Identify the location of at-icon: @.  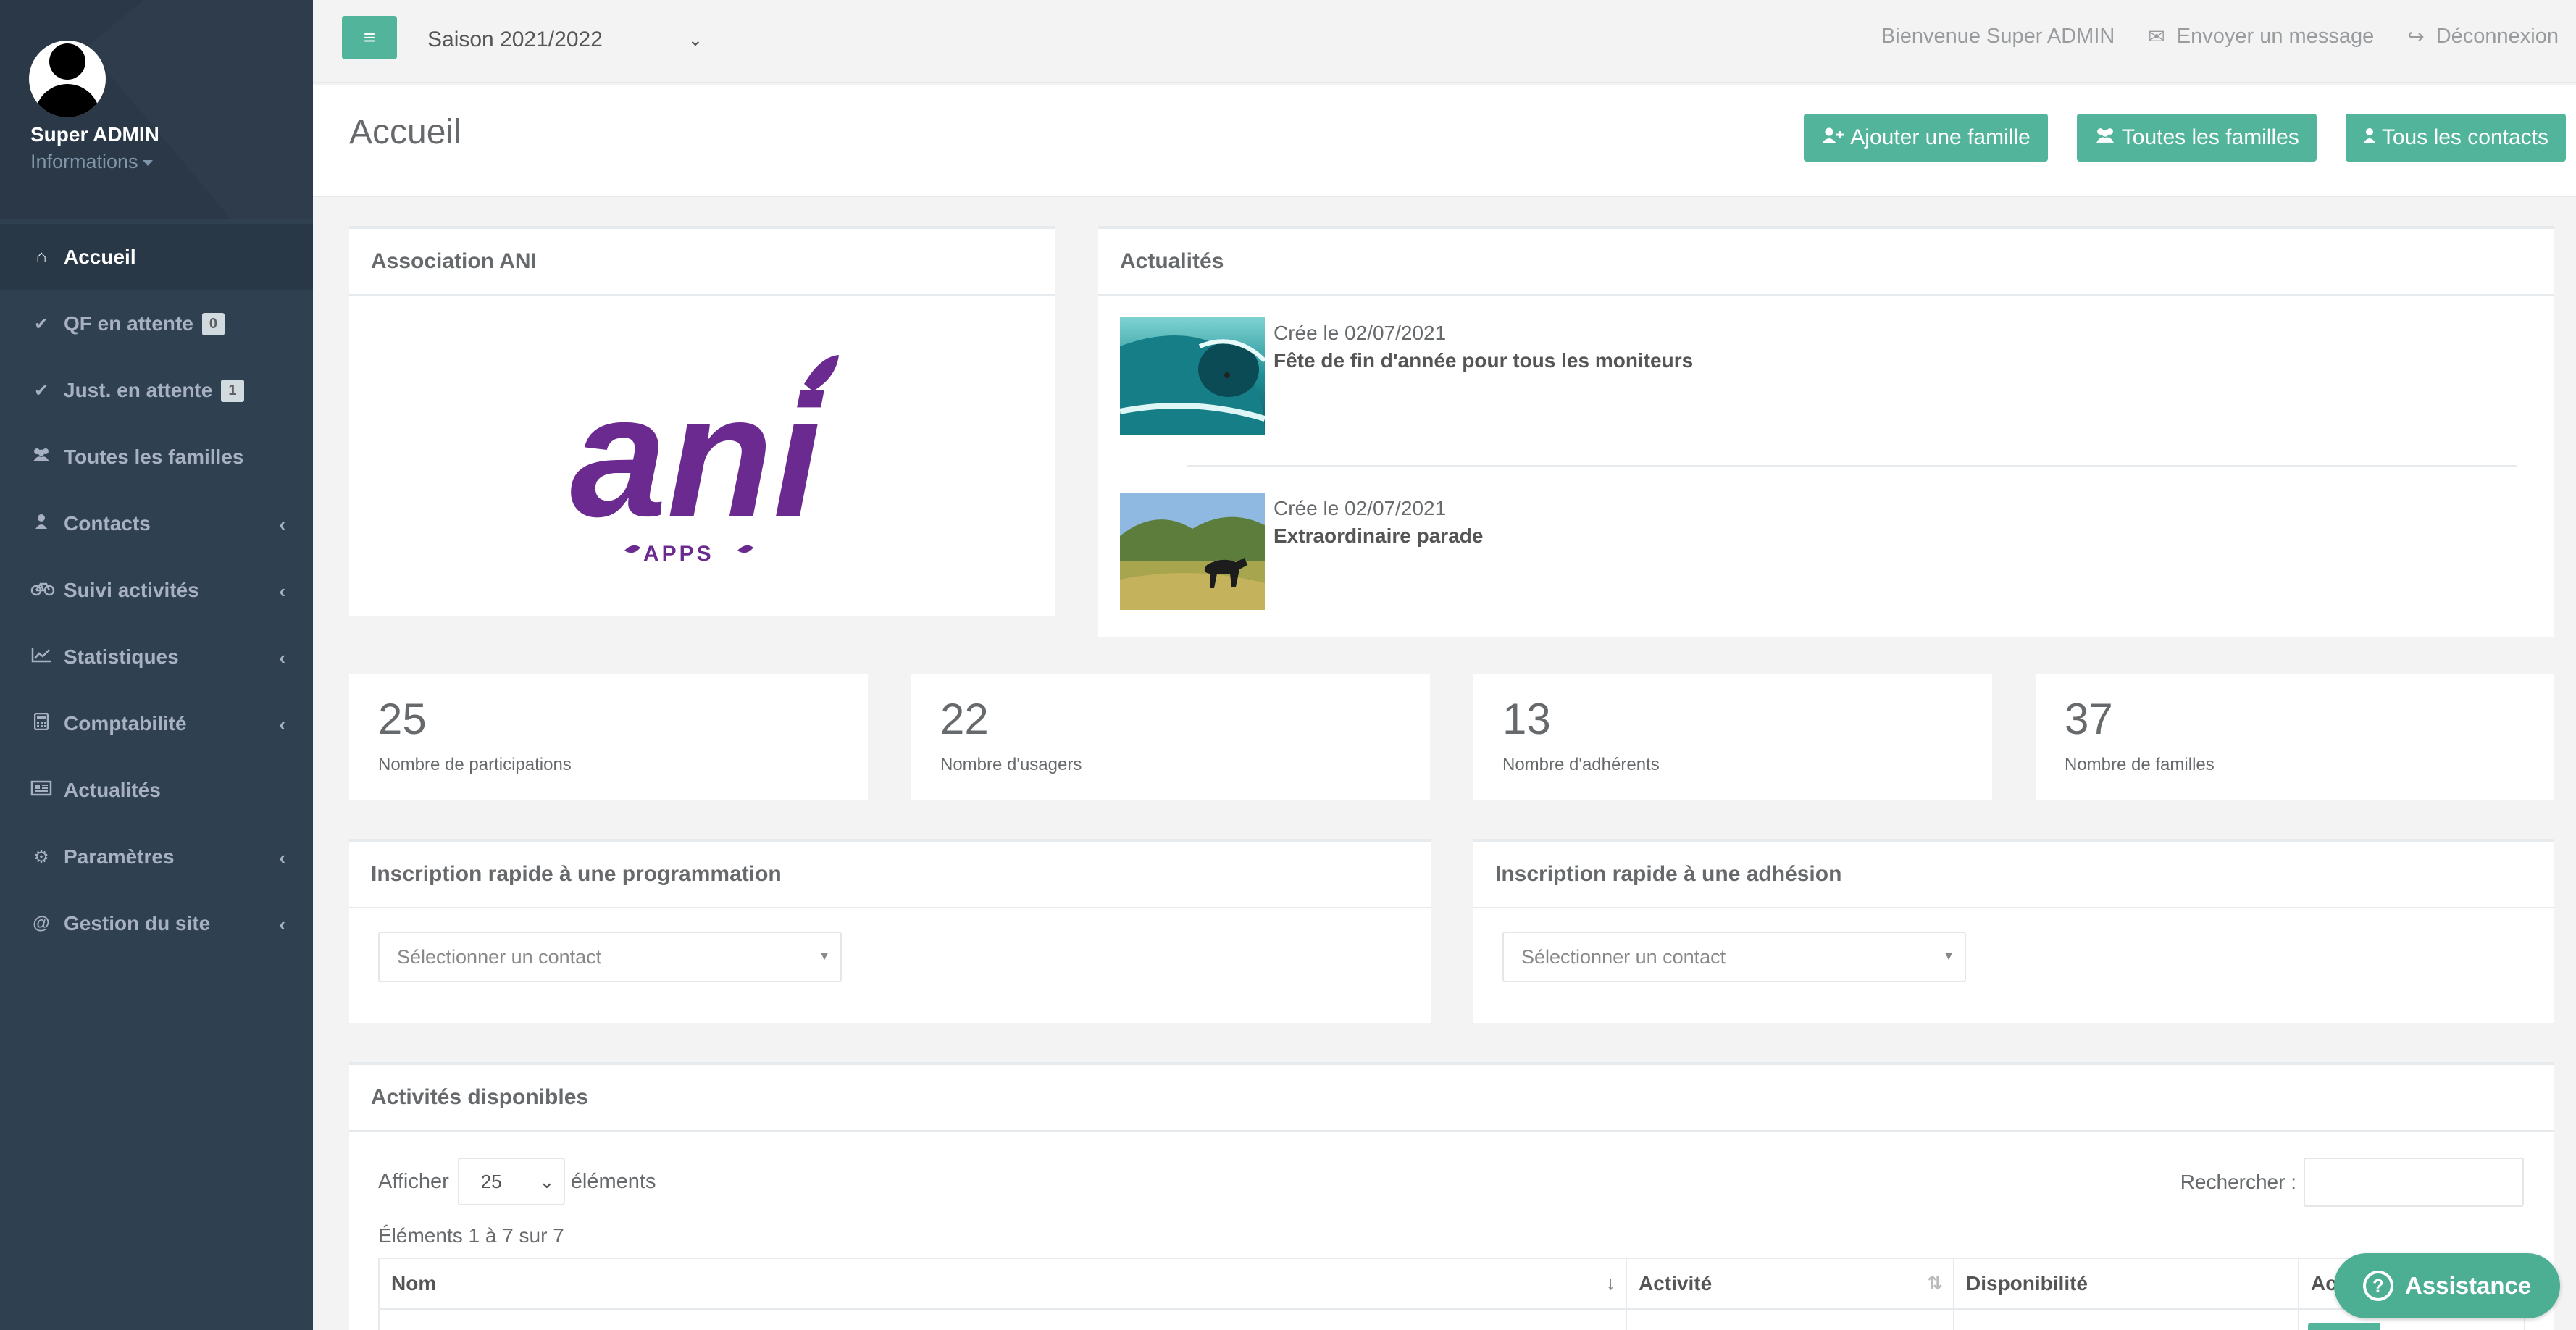
(41, 923).